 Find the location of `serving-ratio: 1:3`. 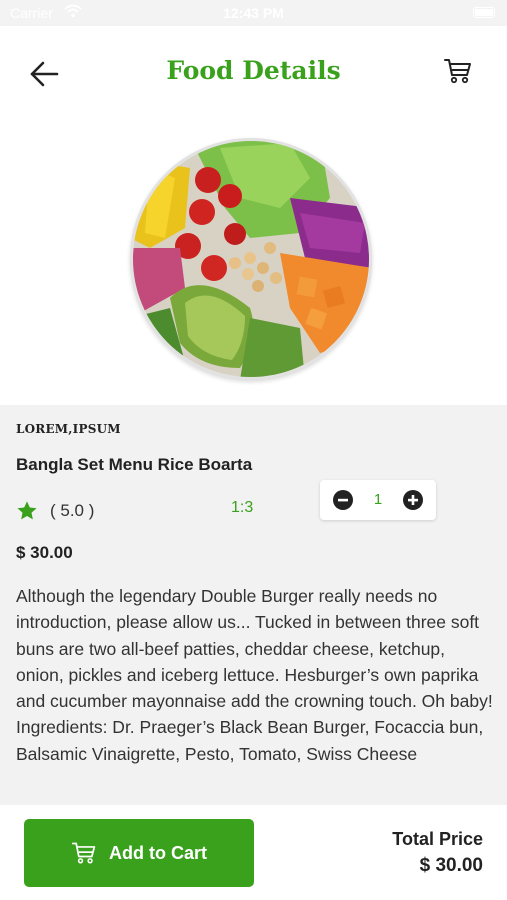

serving-ratio: 1:3 is located at coordinates (242, 507).